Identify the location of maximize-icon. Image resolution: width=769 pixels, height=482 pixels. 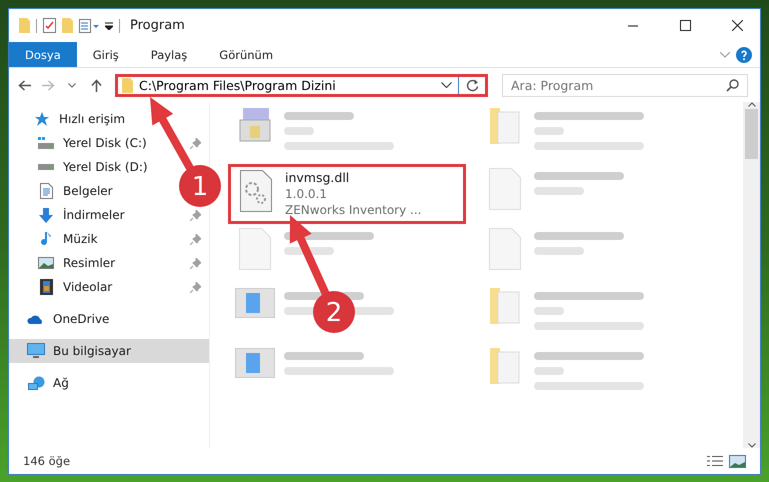
(685, 25).